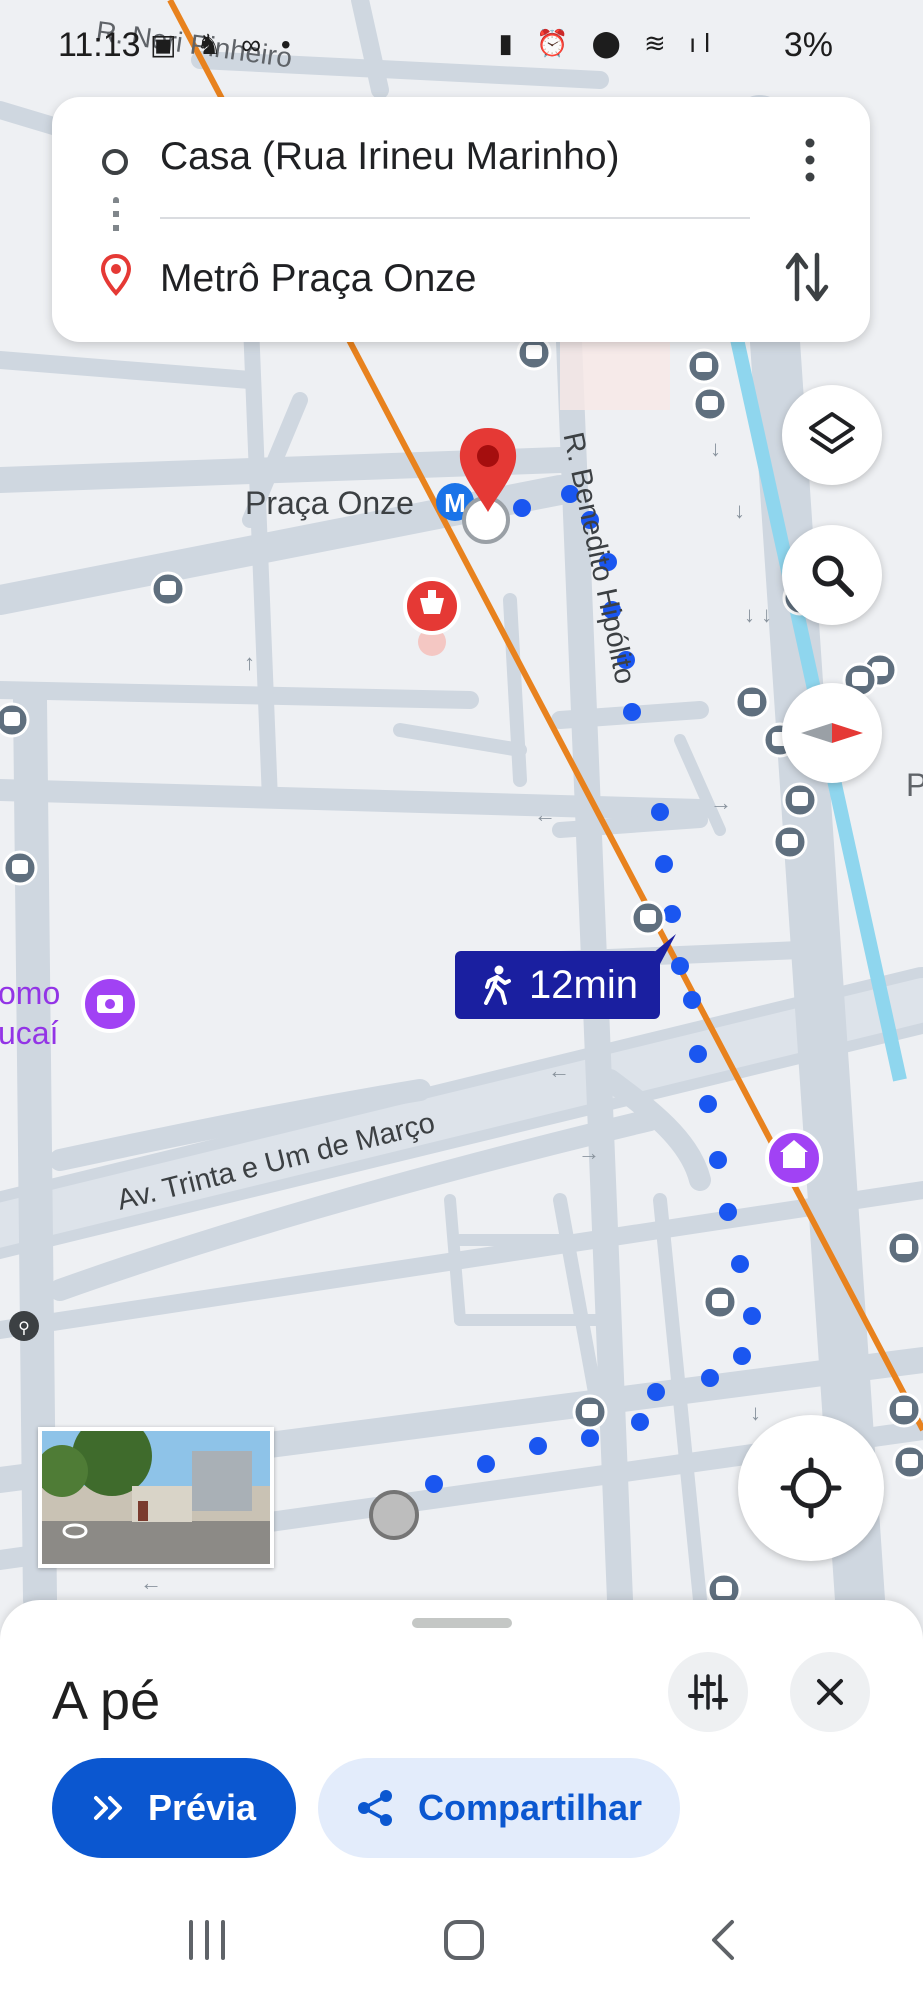 The image size is (923, 2000). I want to click on route-dots-icon, so click(116, 217).